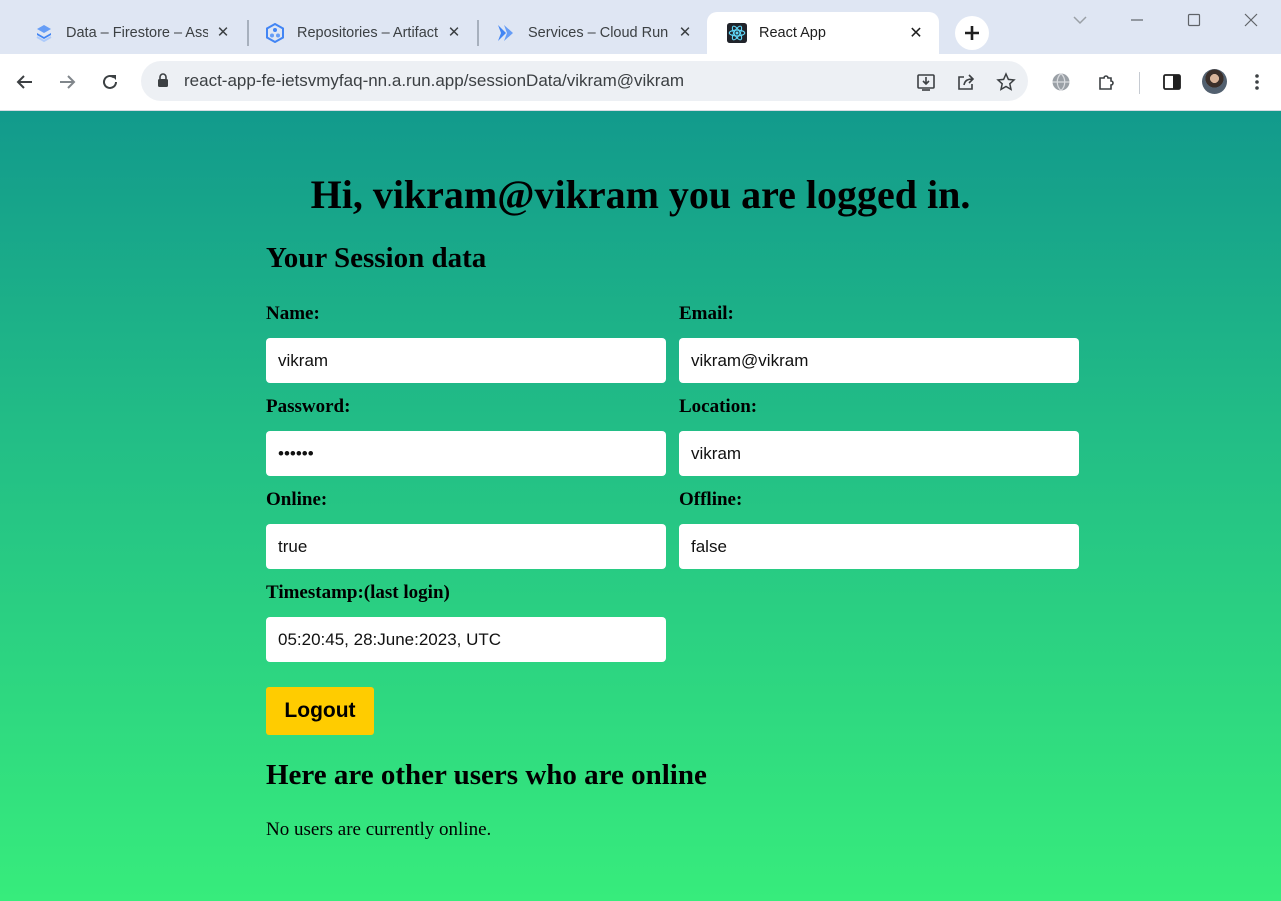 This screenshot has width=1281, height=901. I want to click on tab-title: Services – Cloud Run, so click(598, 33).